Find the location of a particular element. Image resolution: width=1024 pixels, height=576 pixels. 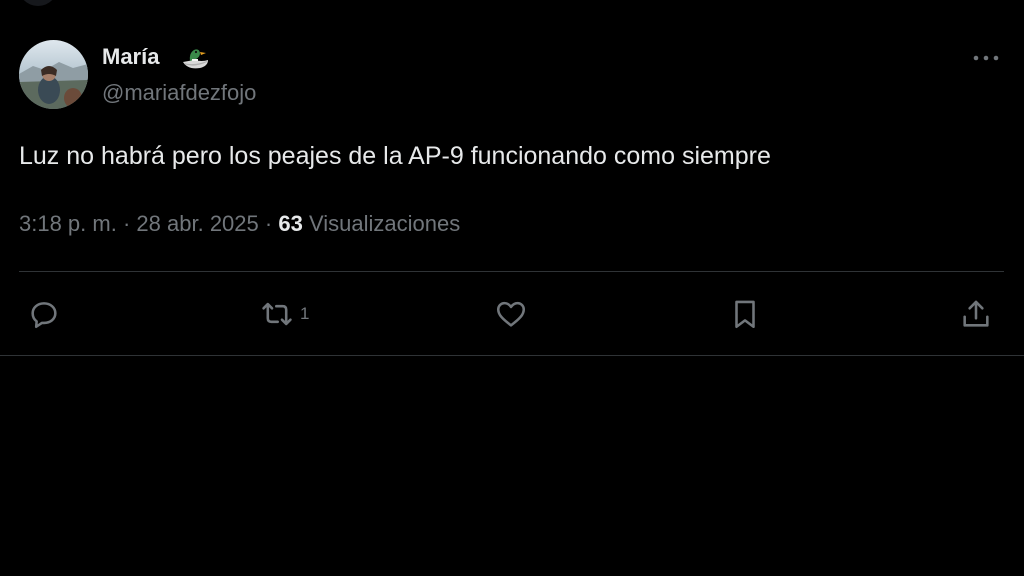

retweet-button: 1 is located at coordinates (283, 314).